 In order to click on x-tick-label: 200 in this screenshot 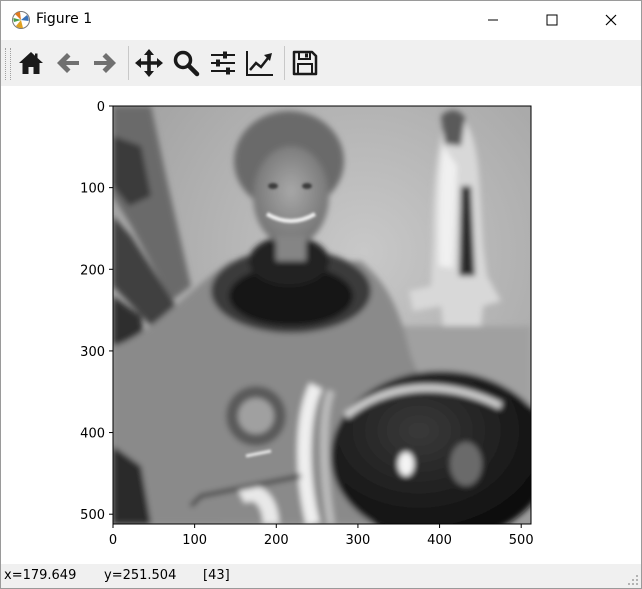, I will do `click(276, 540)`.